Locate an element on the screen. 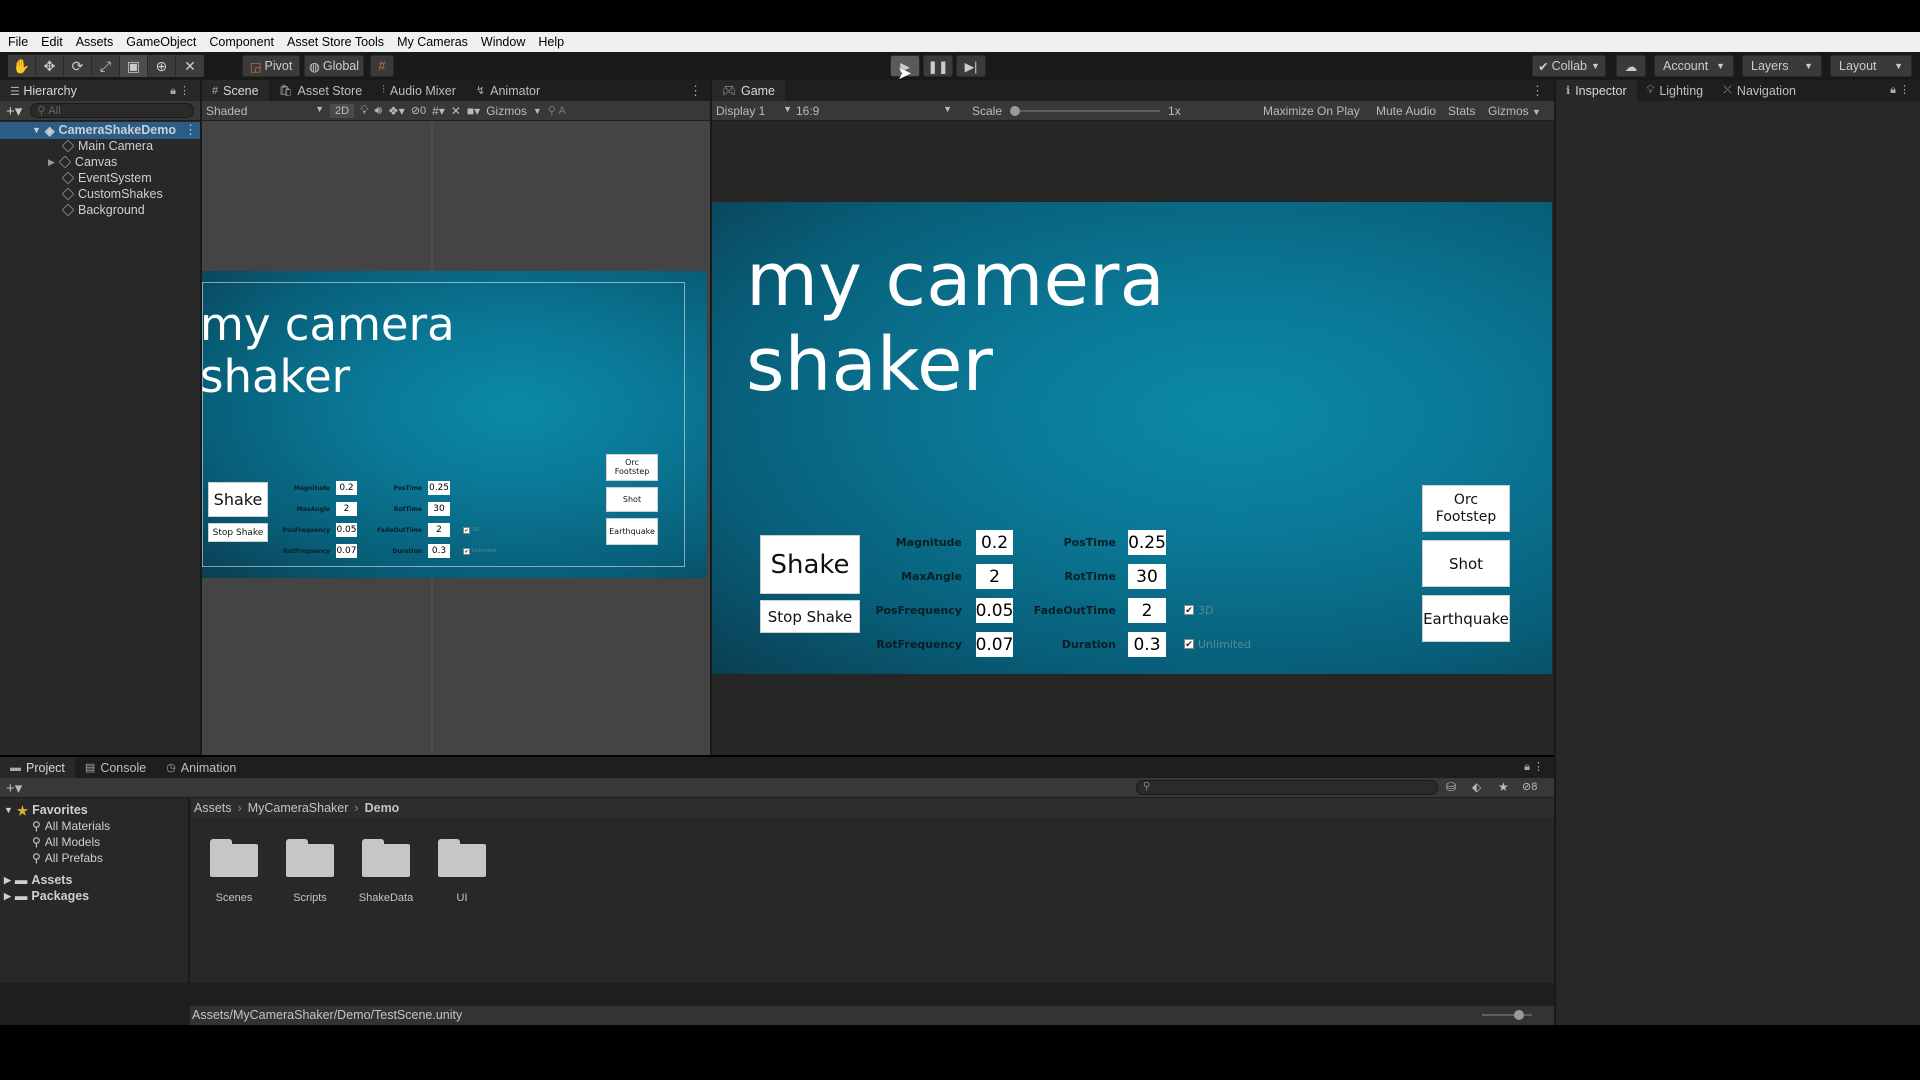  tab-inspector: ℹ Inspector is located at coordinates (1596, 90).